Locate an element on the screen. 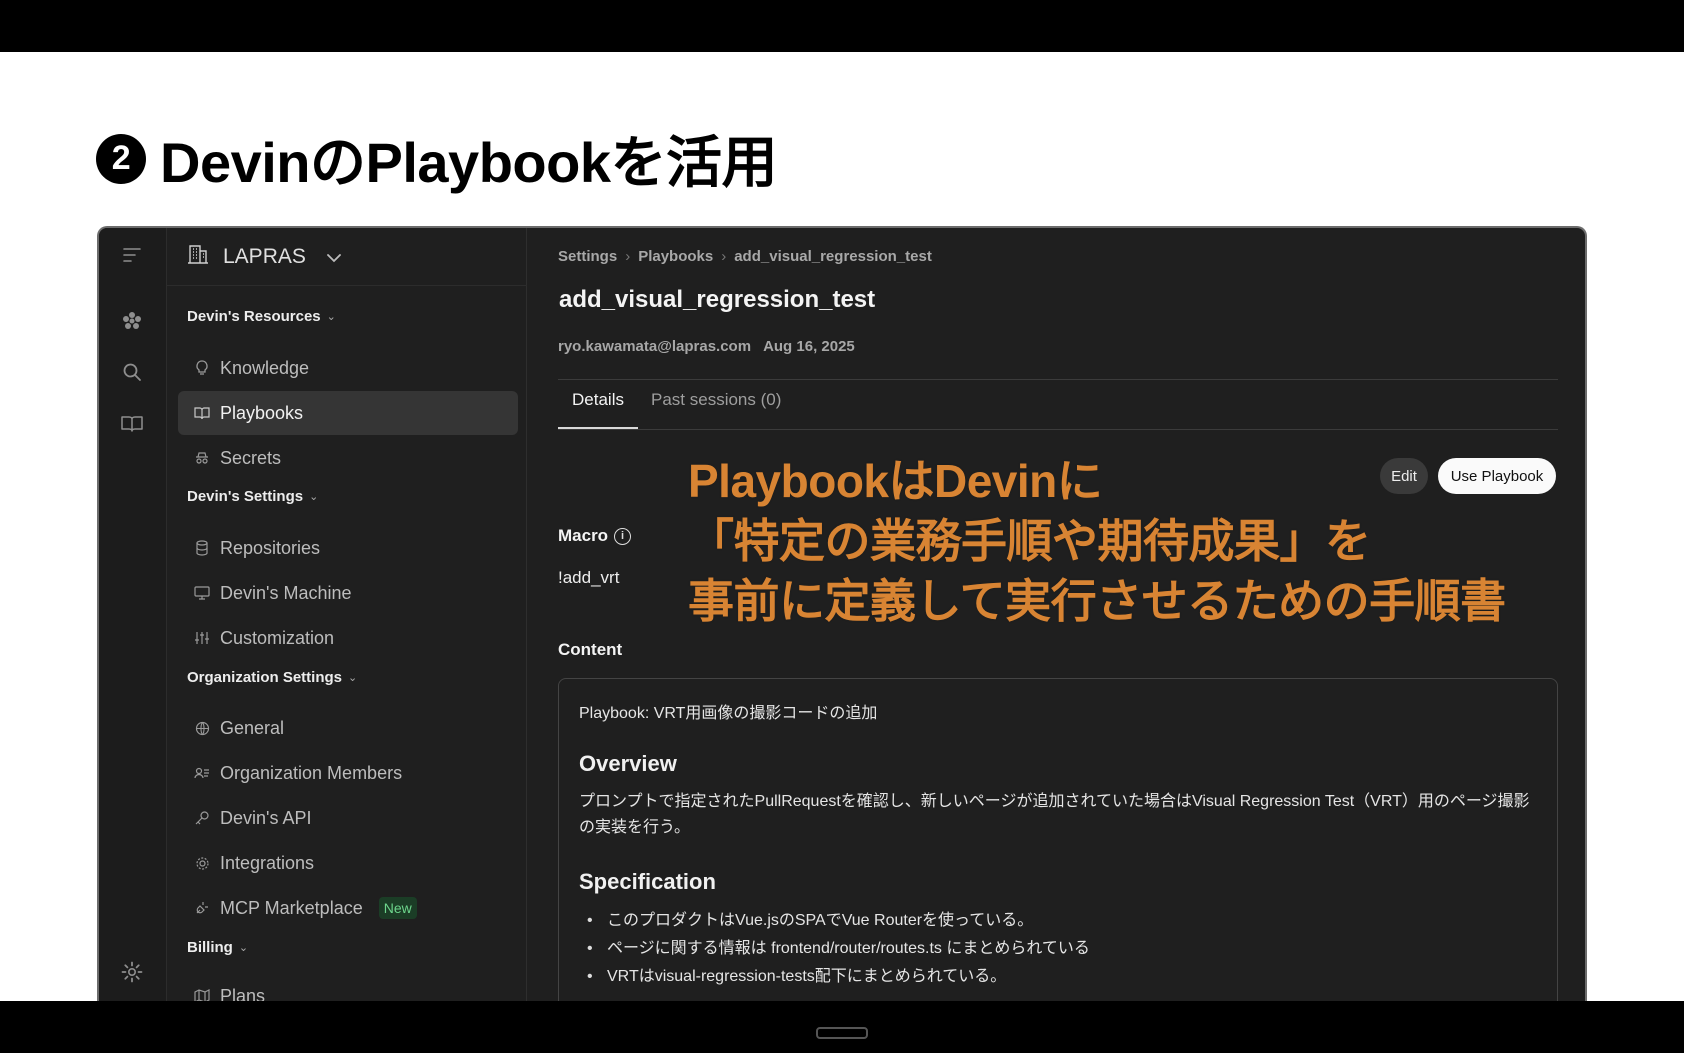 Image resolution: width=1684 pixels, height=1053 pixels. sidebar-item-label: Plans is located at coordinates (243, 993).